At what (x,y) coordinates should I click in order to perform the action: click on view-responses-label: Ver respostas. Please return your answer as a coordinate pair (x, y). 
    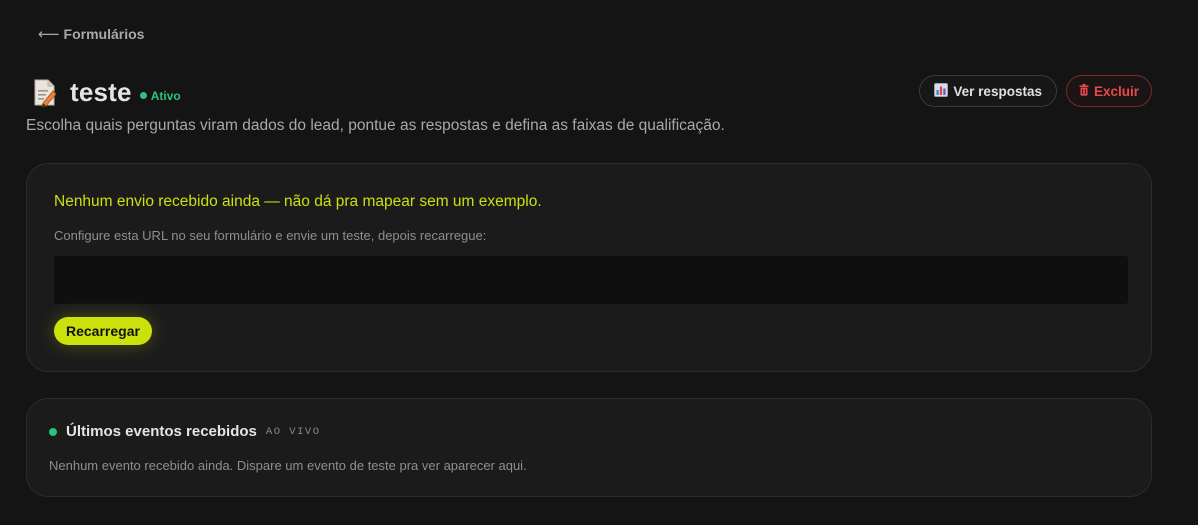
    Looking at the image, I should click on (997, 91).